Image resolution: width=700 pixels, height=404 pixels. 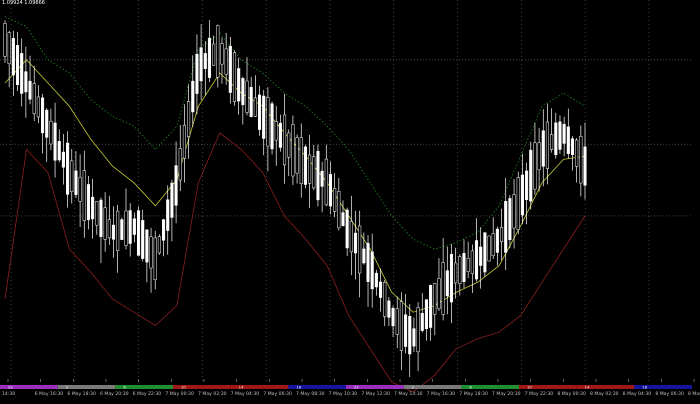 What do you see at coordinates (114, 394) in the screenshot?
I see `time-label: 6 May 20:30` at bounding box center [114, 394].